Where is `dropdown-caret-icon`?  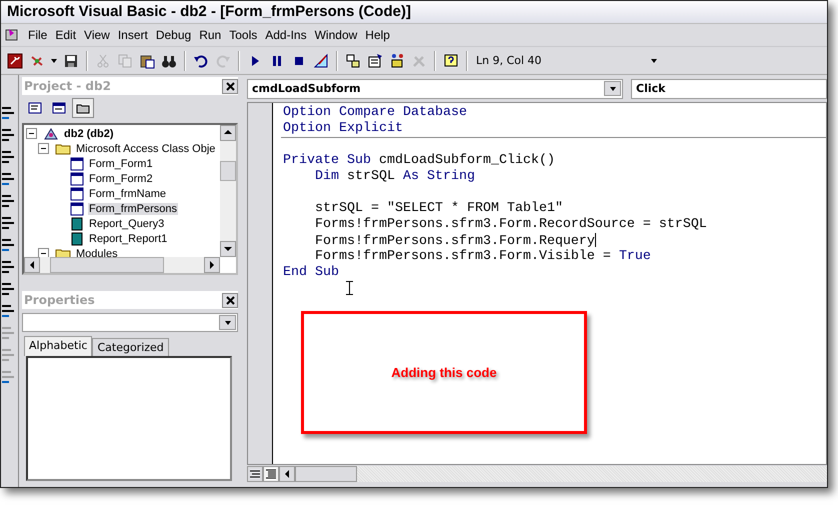
dropdown-caret-icon is located at coordinates (54, 60).